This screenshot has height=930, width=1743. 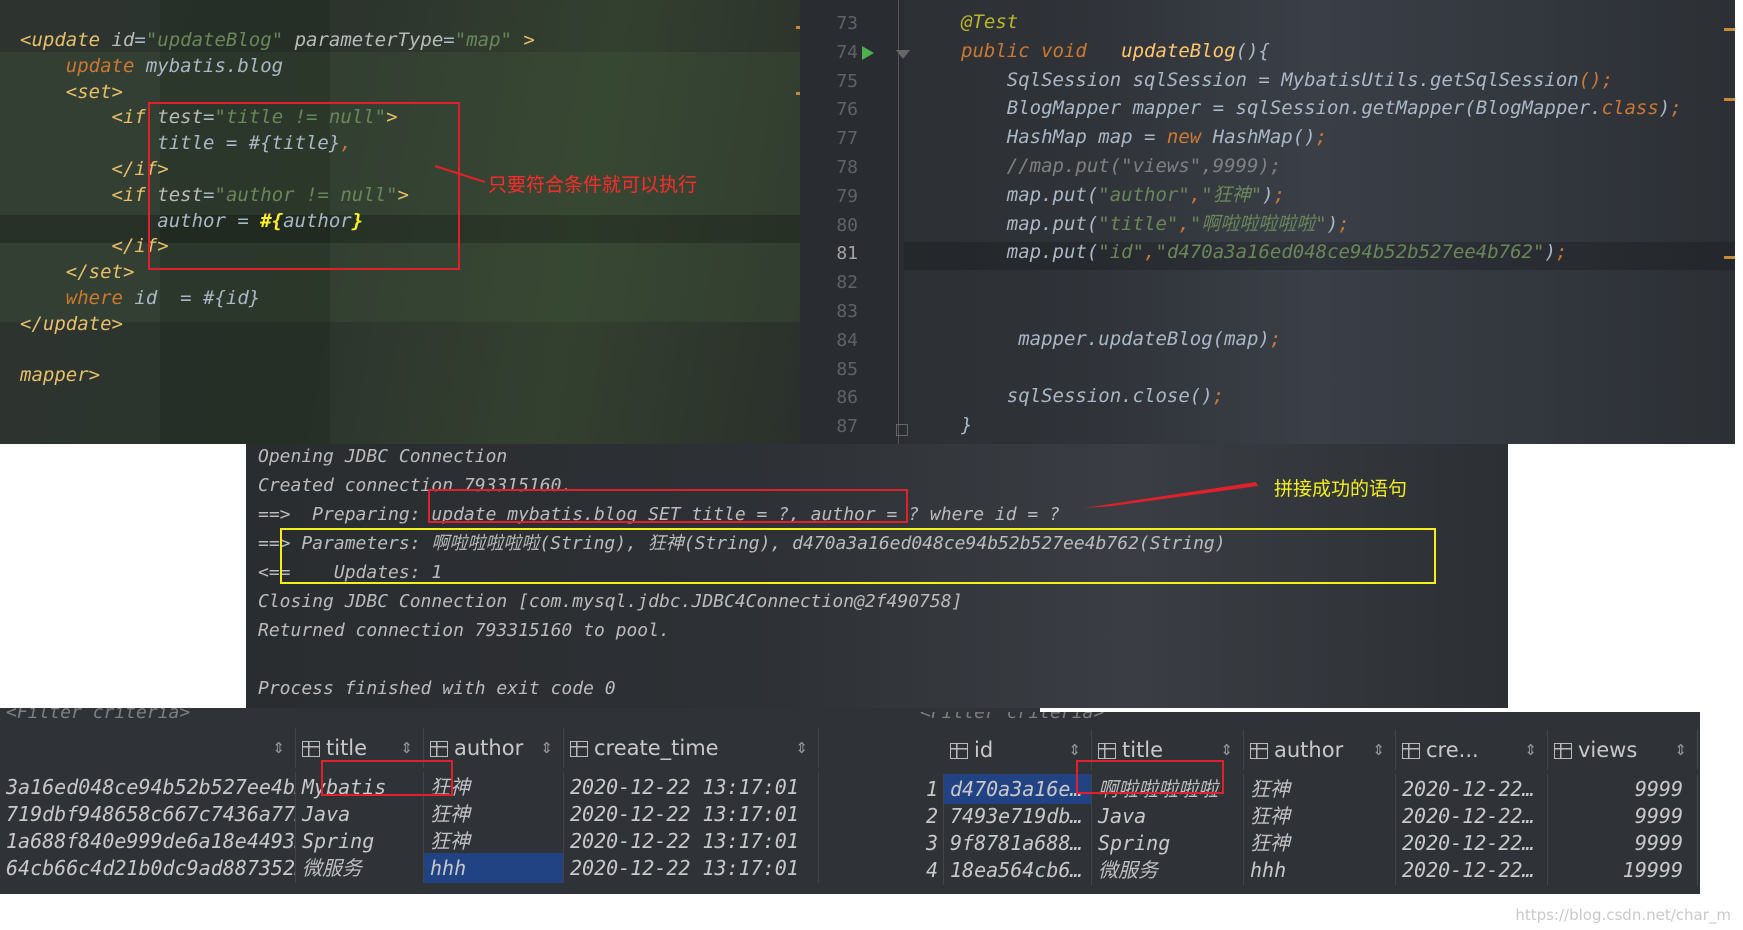 I want to click on table-cell: 19999, so click(x=1623, y=870).